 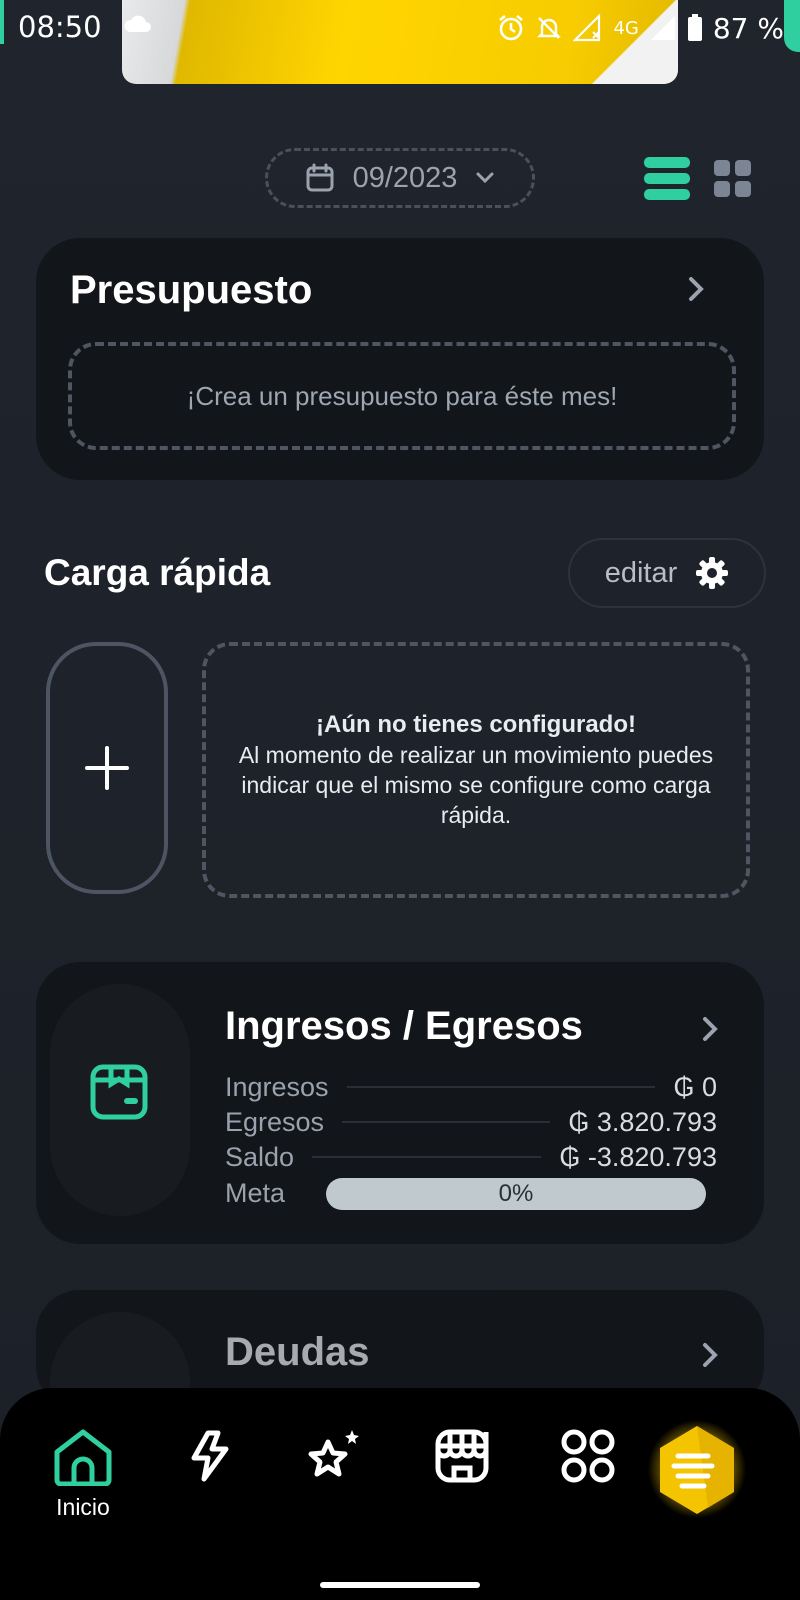 I want to click on plus-icon, so click(x=107, y=768).